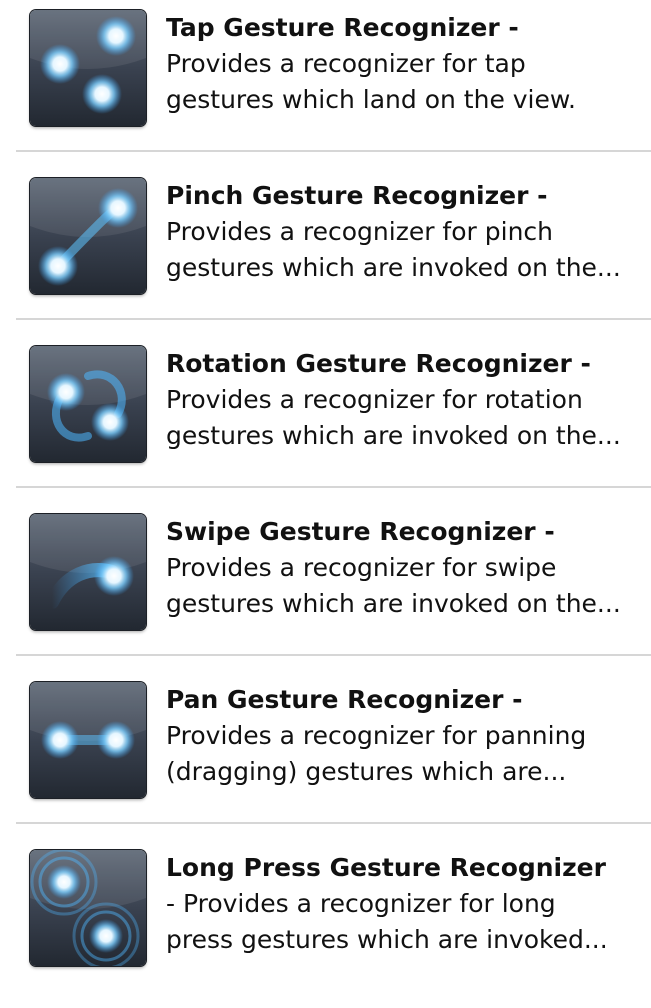 The image size is (651, 1008). What do you see at coordinates (386, 867) in the screenshot?
I see `item-title: Long Press Gesture Recognizer` at bounding box center [386, 867].